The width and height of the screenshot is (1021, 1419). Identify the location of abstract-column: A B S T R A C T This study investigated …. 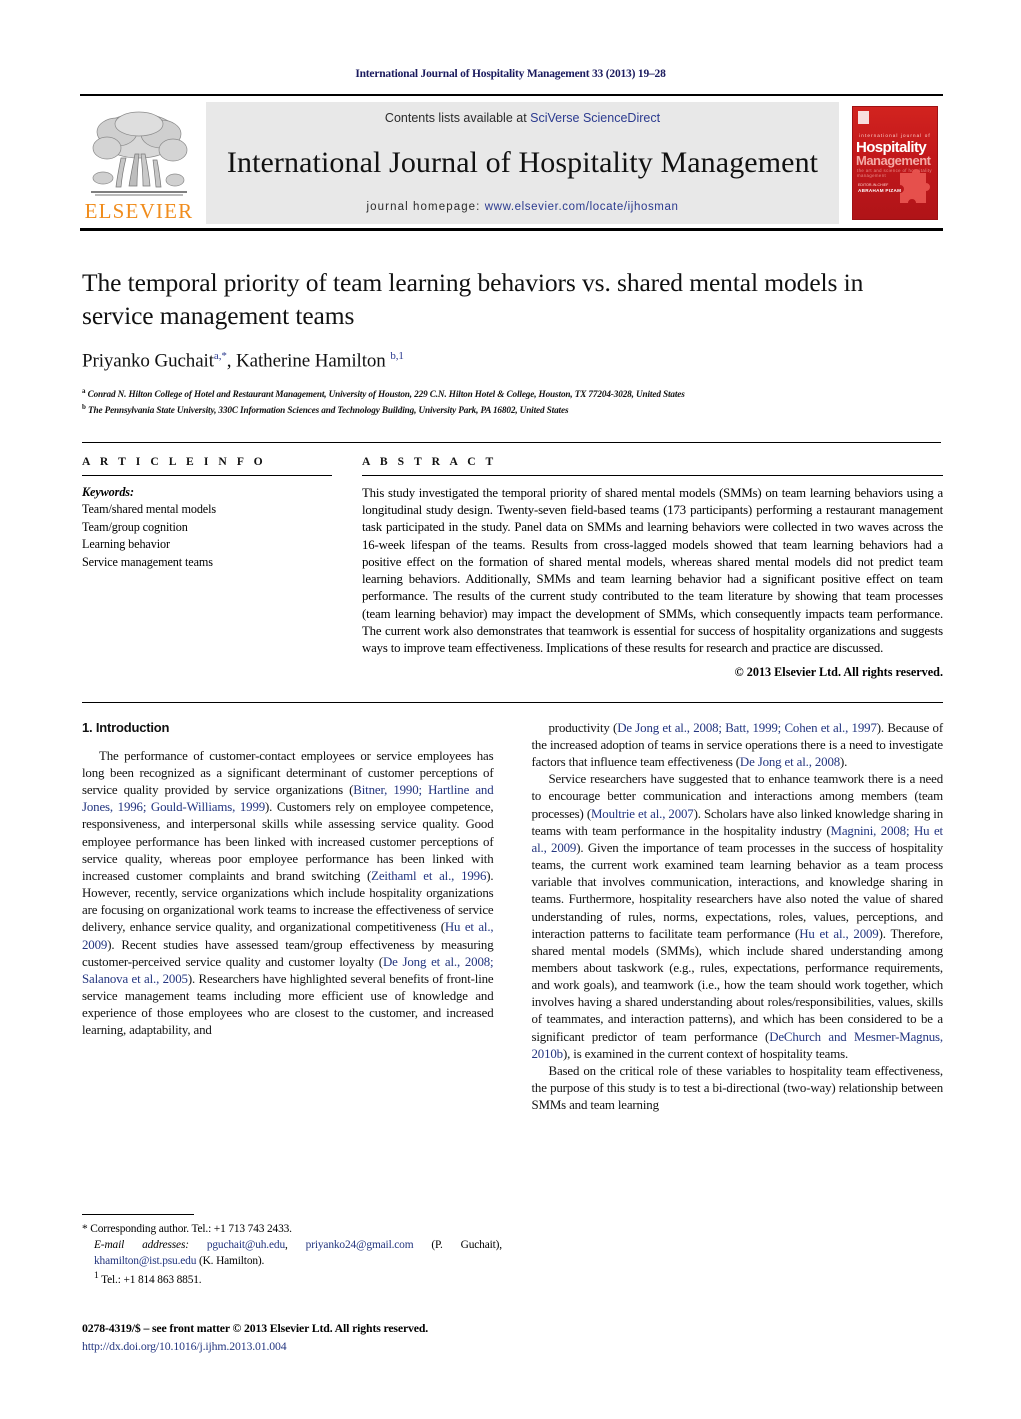
(652, 567).